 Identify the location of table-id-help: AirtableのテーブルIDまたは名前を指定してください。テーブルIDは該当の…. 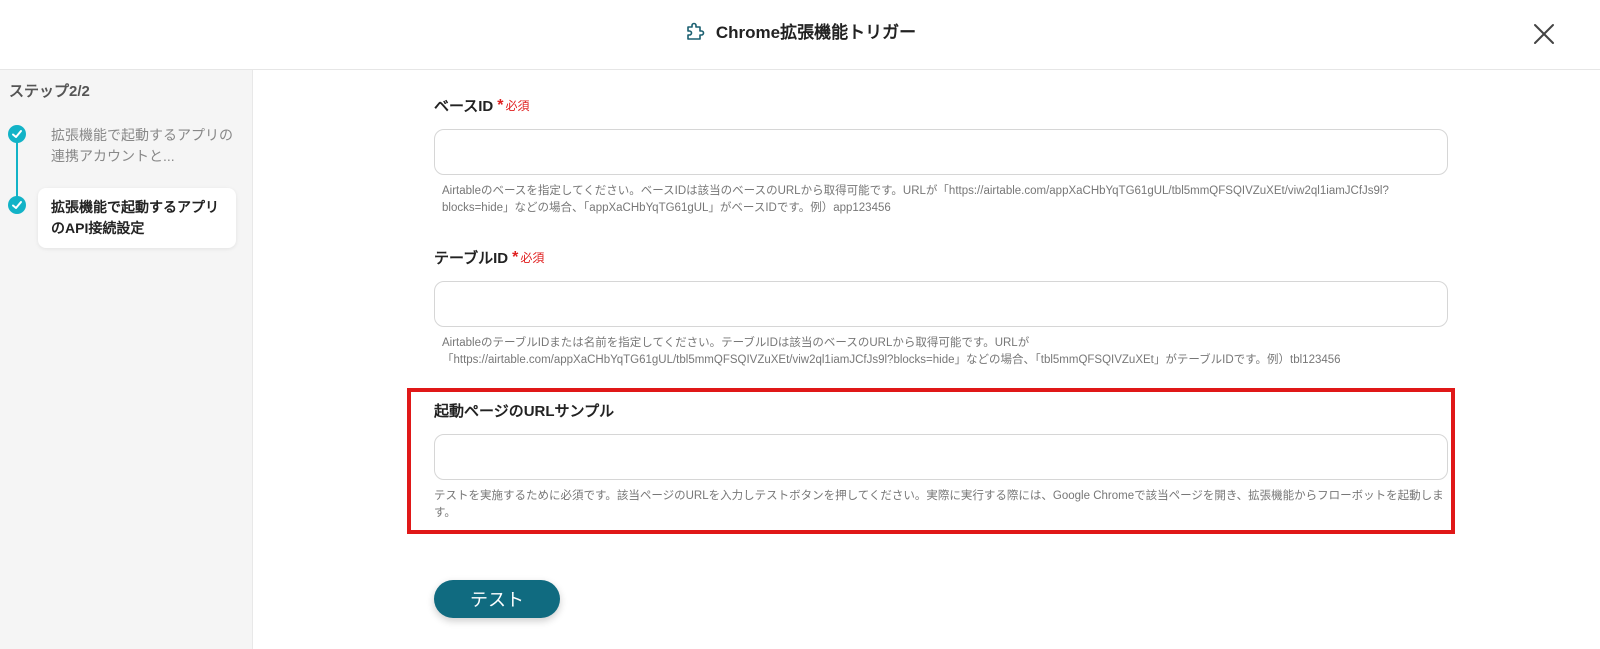
(891, 351).